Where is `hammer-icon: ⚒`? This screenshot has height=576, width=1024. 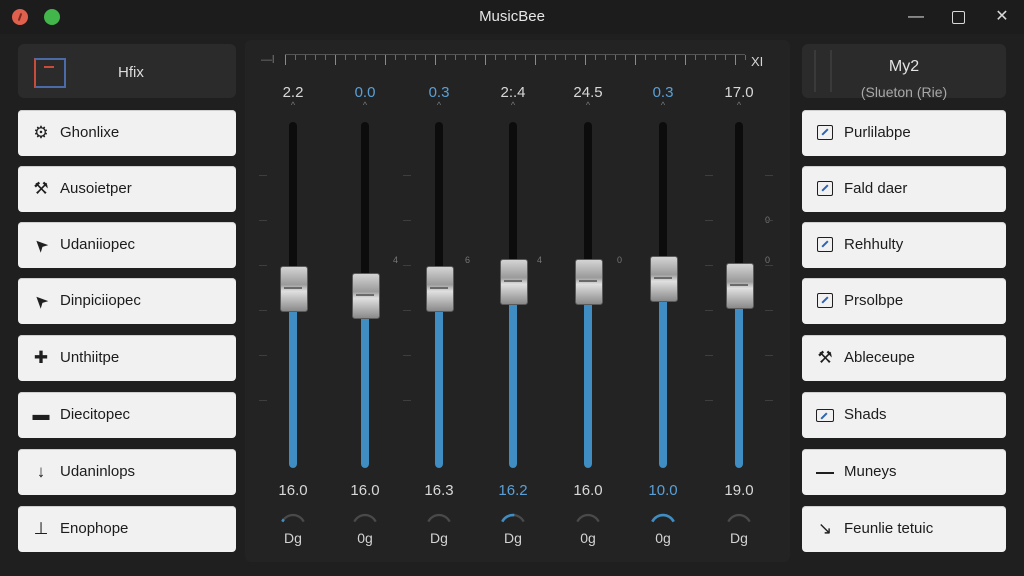 hammer-icon: ⚒ is located at coordinates (41, 188).